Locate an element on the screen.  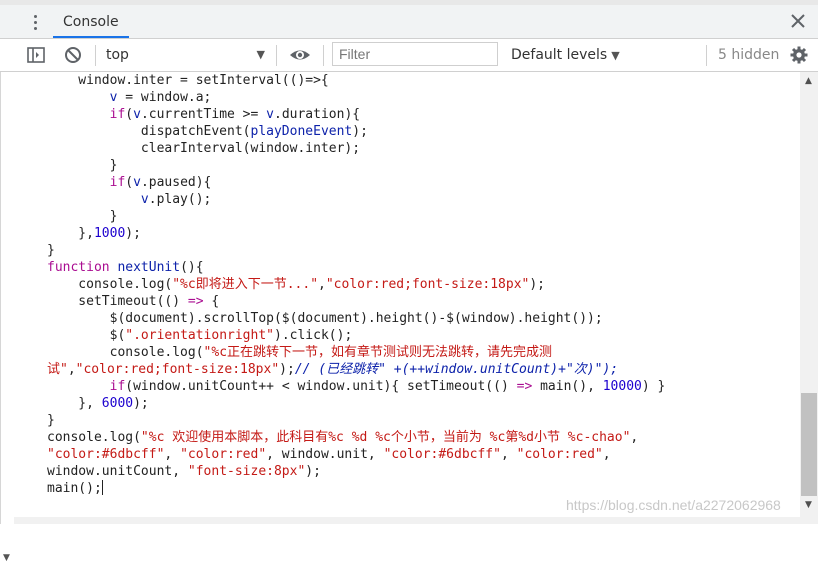
vertical-scrollbar: ▲ ▼ is located at coordinates (809, 294).